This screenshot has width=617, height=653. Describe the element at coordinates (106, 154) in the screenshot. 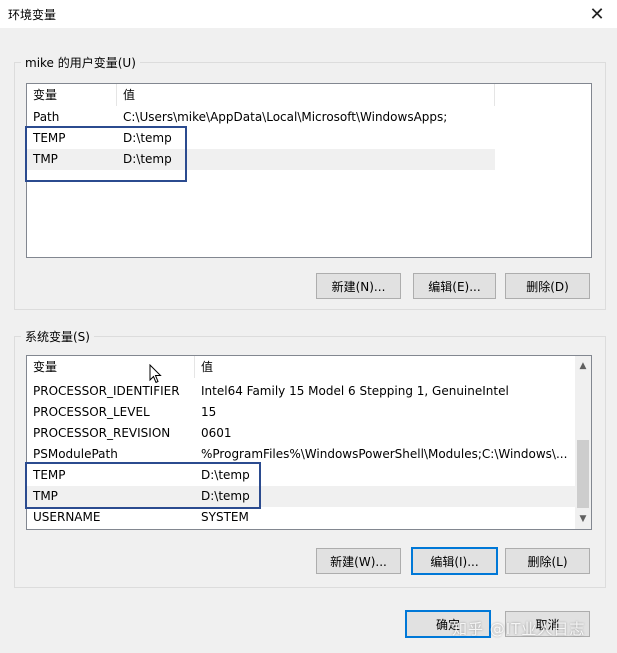

I see `annotation-box-user` at that location.